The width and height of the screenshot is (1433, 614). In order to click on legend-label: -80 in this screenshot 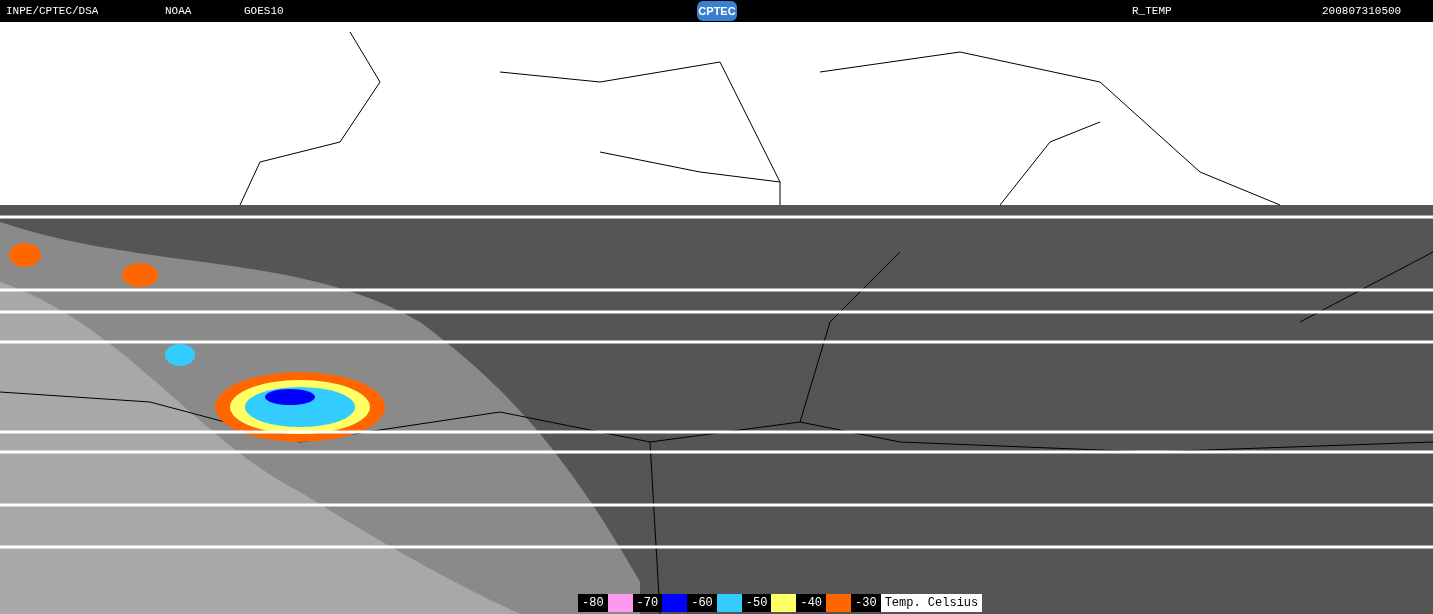, I will do `click(593, 603)`.